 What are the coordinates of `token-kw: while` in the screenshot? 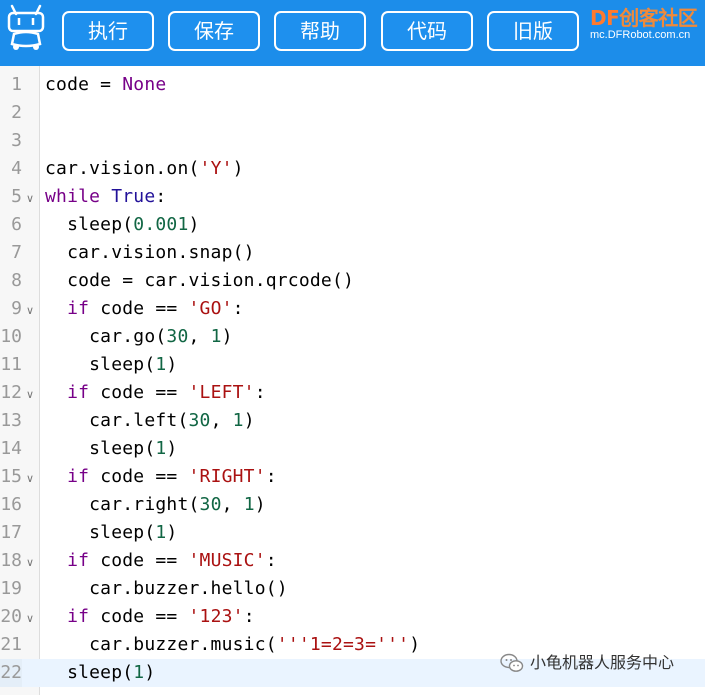 It's located at (73, 196).